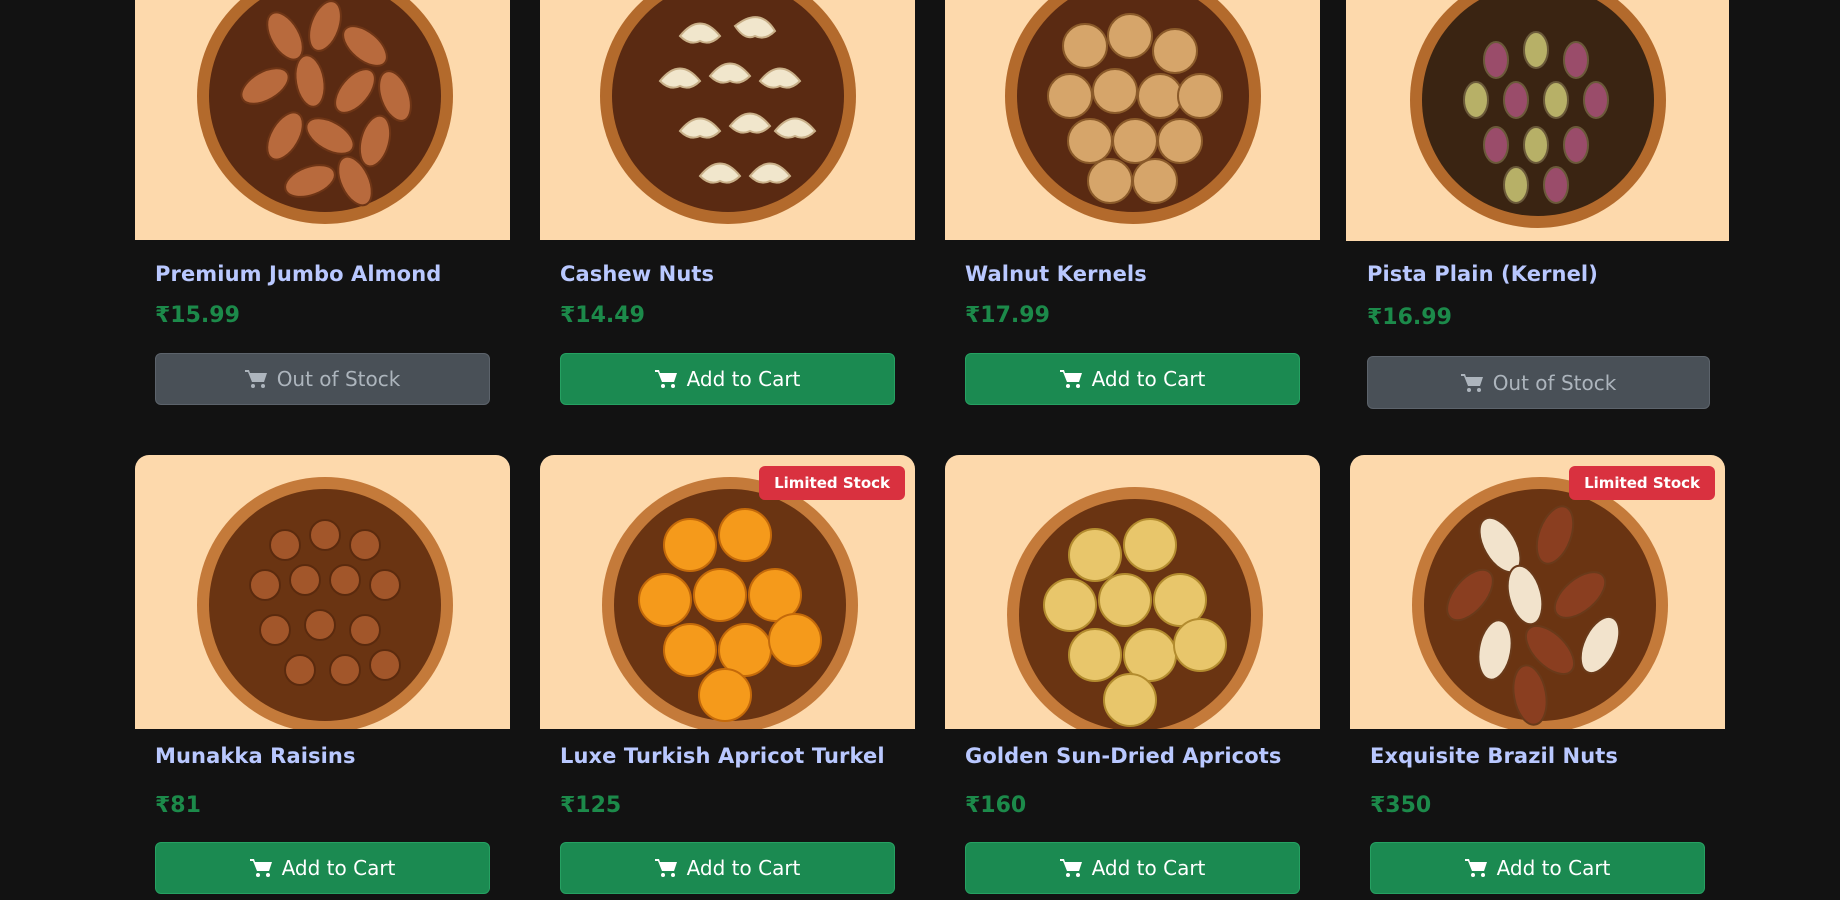  What do you see at coordinates (1401, 805) in the screenshot?
I see `product-price: ₹350` at bounding box center [1401, 805].